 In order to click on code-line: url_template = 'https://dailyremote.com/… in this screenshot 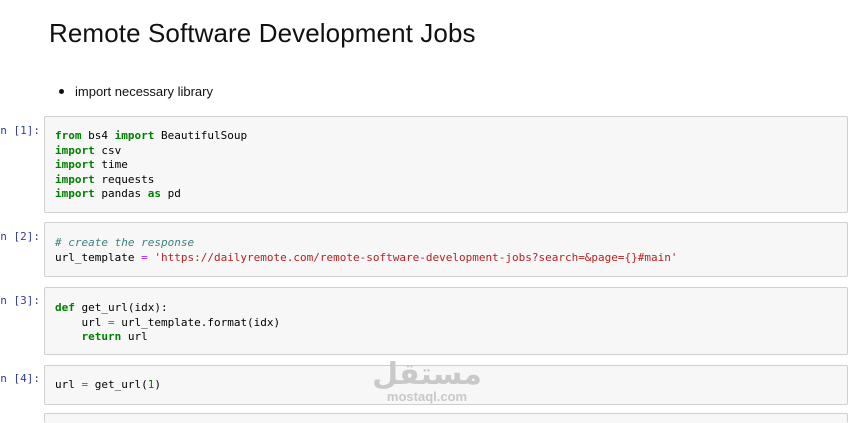, I will do `click(366, 257)`.